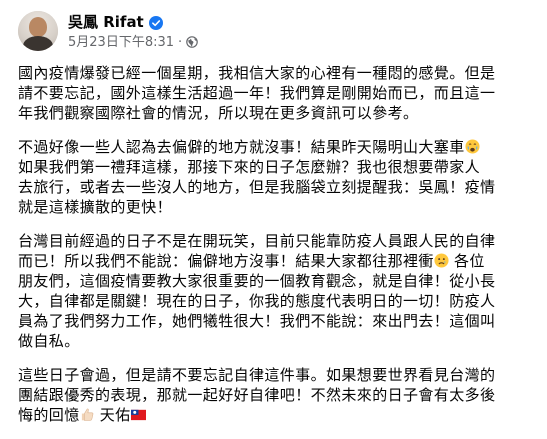  Describe the element at coordinates (257, 375) in the screenshot. I see `post-line: 這些日子會過，但是請不要忘記自律這件事。如果想要世界看見台灣的` at that location.